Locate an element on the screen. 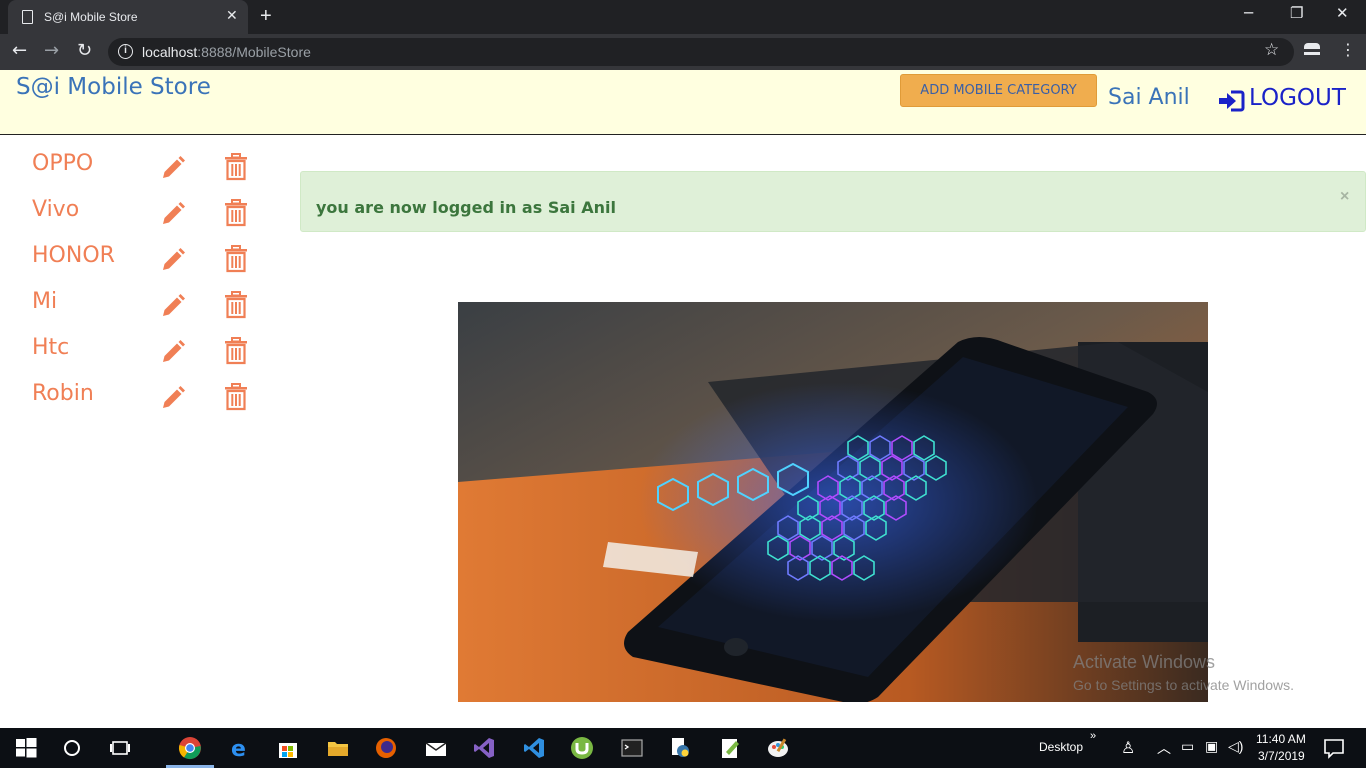 Image resolution: width=1366 pixels, height=768 pixels. toolbar-chevron-icon: » is located at coordinates (1093, 736).